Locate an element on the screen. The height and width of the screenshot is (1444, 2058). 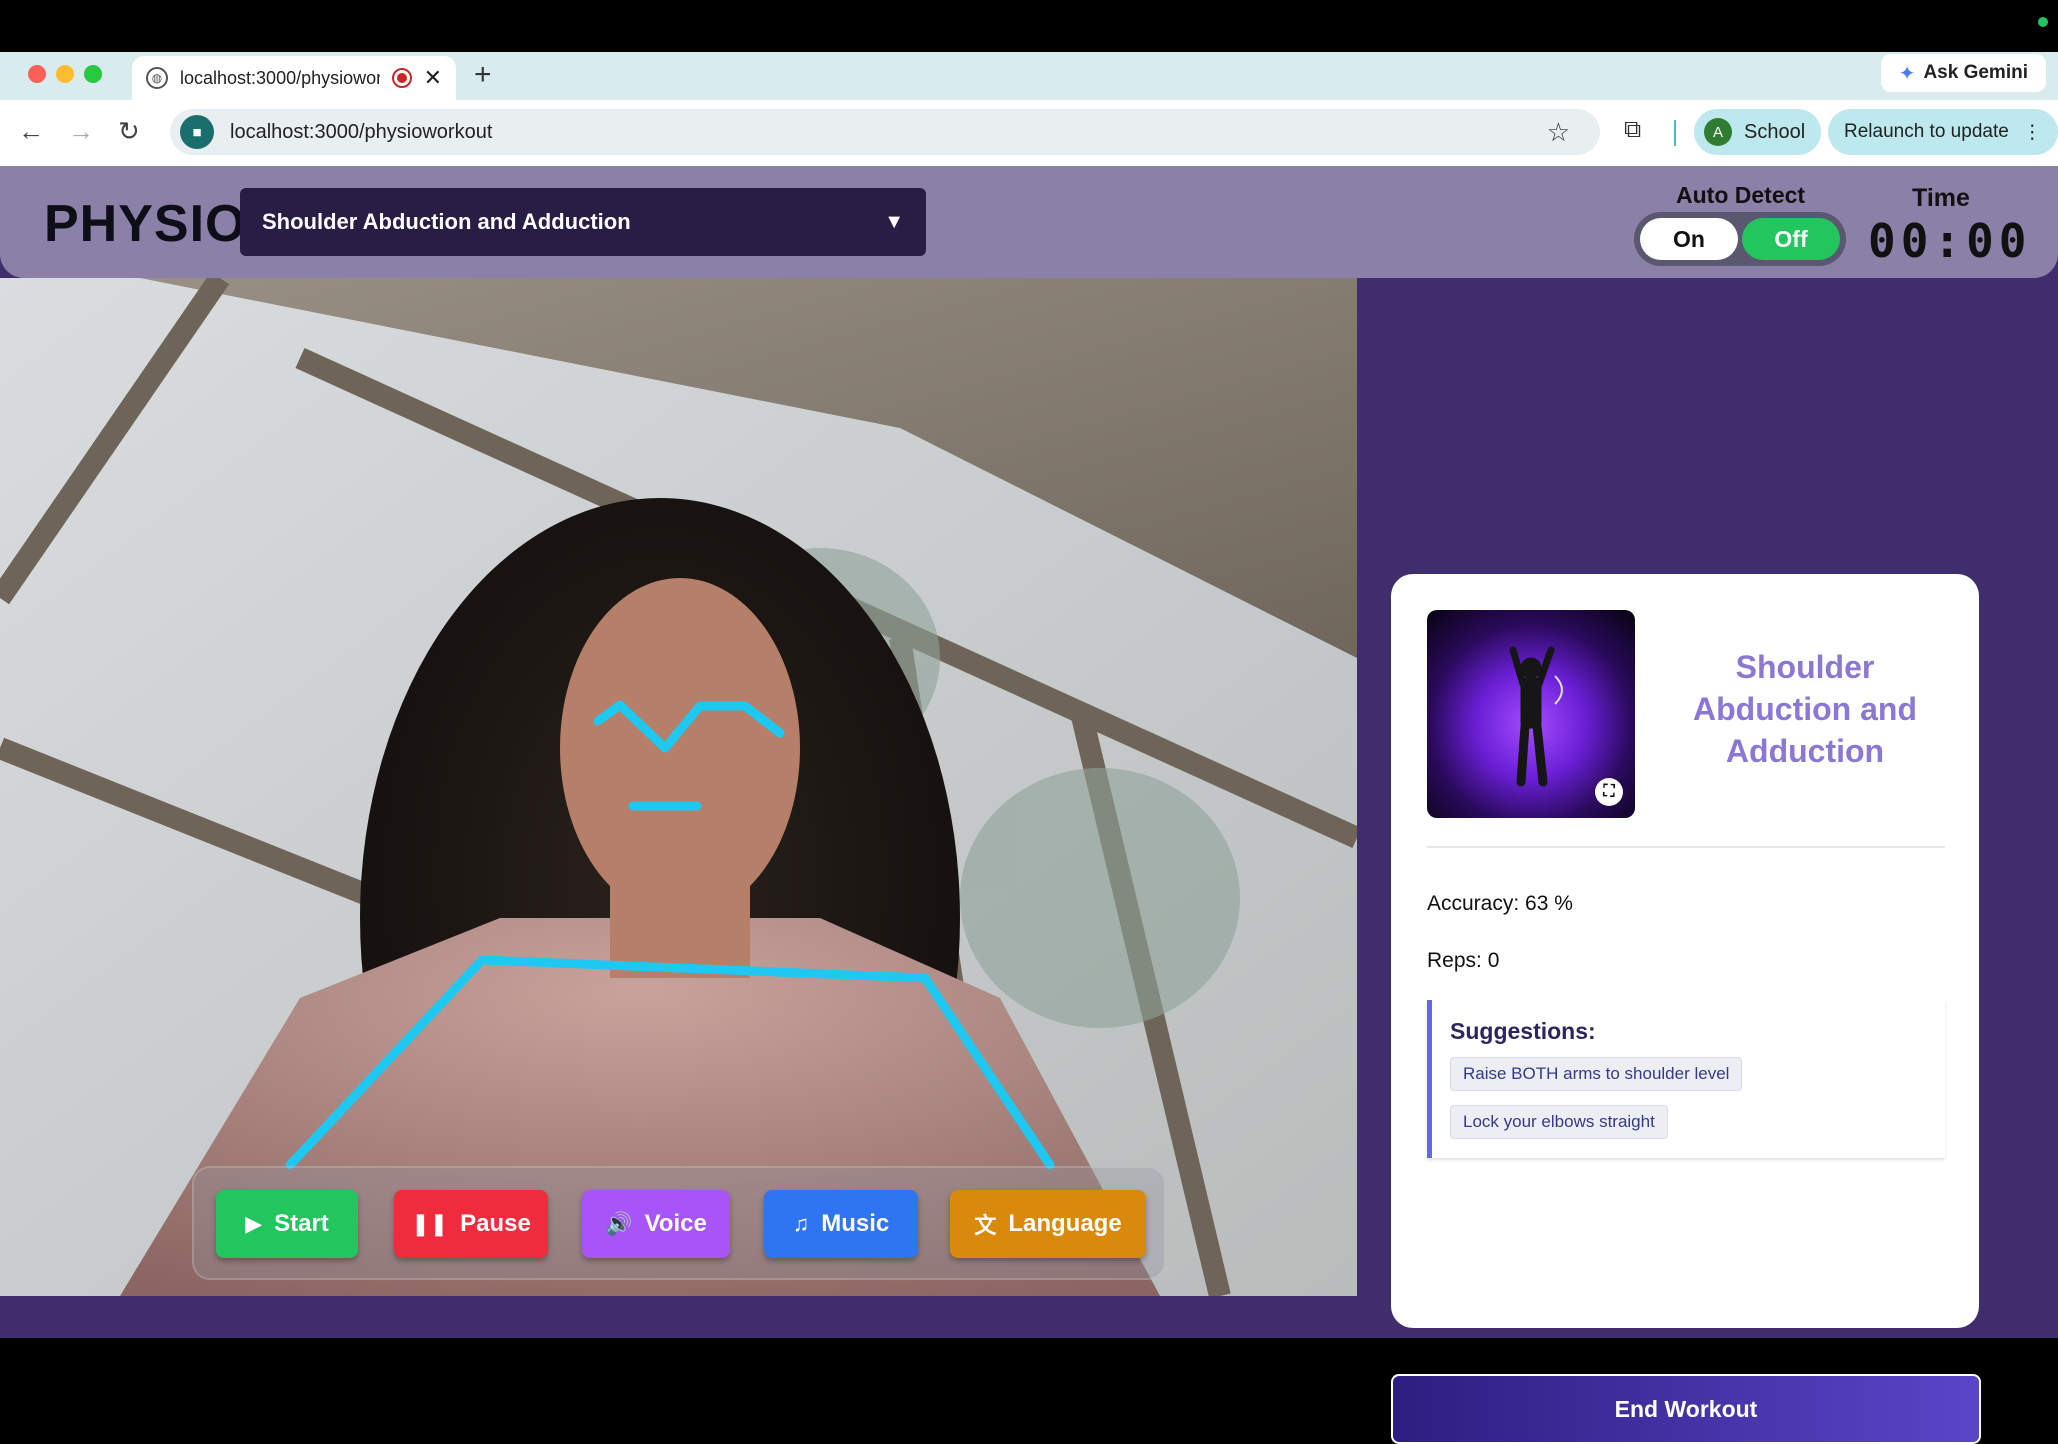
auto-detect-off-option: Off is located at coordinates (1791, 239).